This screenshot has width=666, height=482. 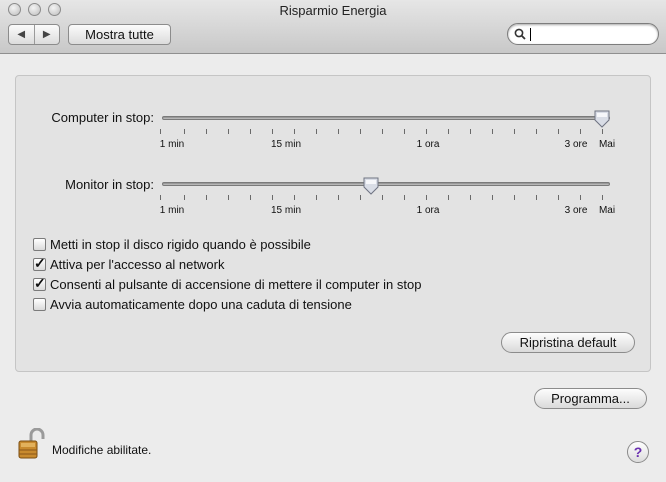 I want to click on navigation-buttons: ◀ ▶, so click(x=34, y=34).